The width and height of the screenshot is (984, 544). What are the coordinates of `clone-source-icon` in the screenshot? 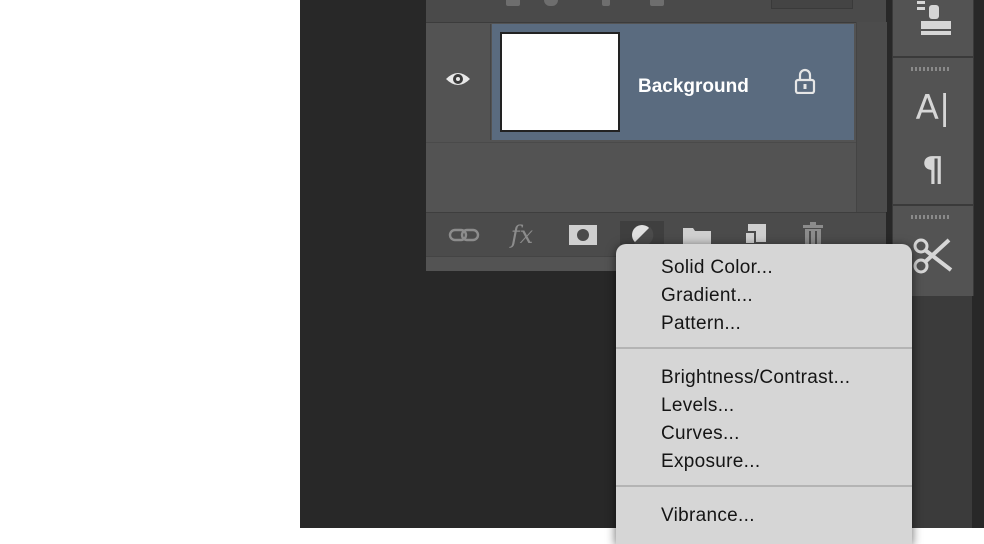 It's located at (933, 20).